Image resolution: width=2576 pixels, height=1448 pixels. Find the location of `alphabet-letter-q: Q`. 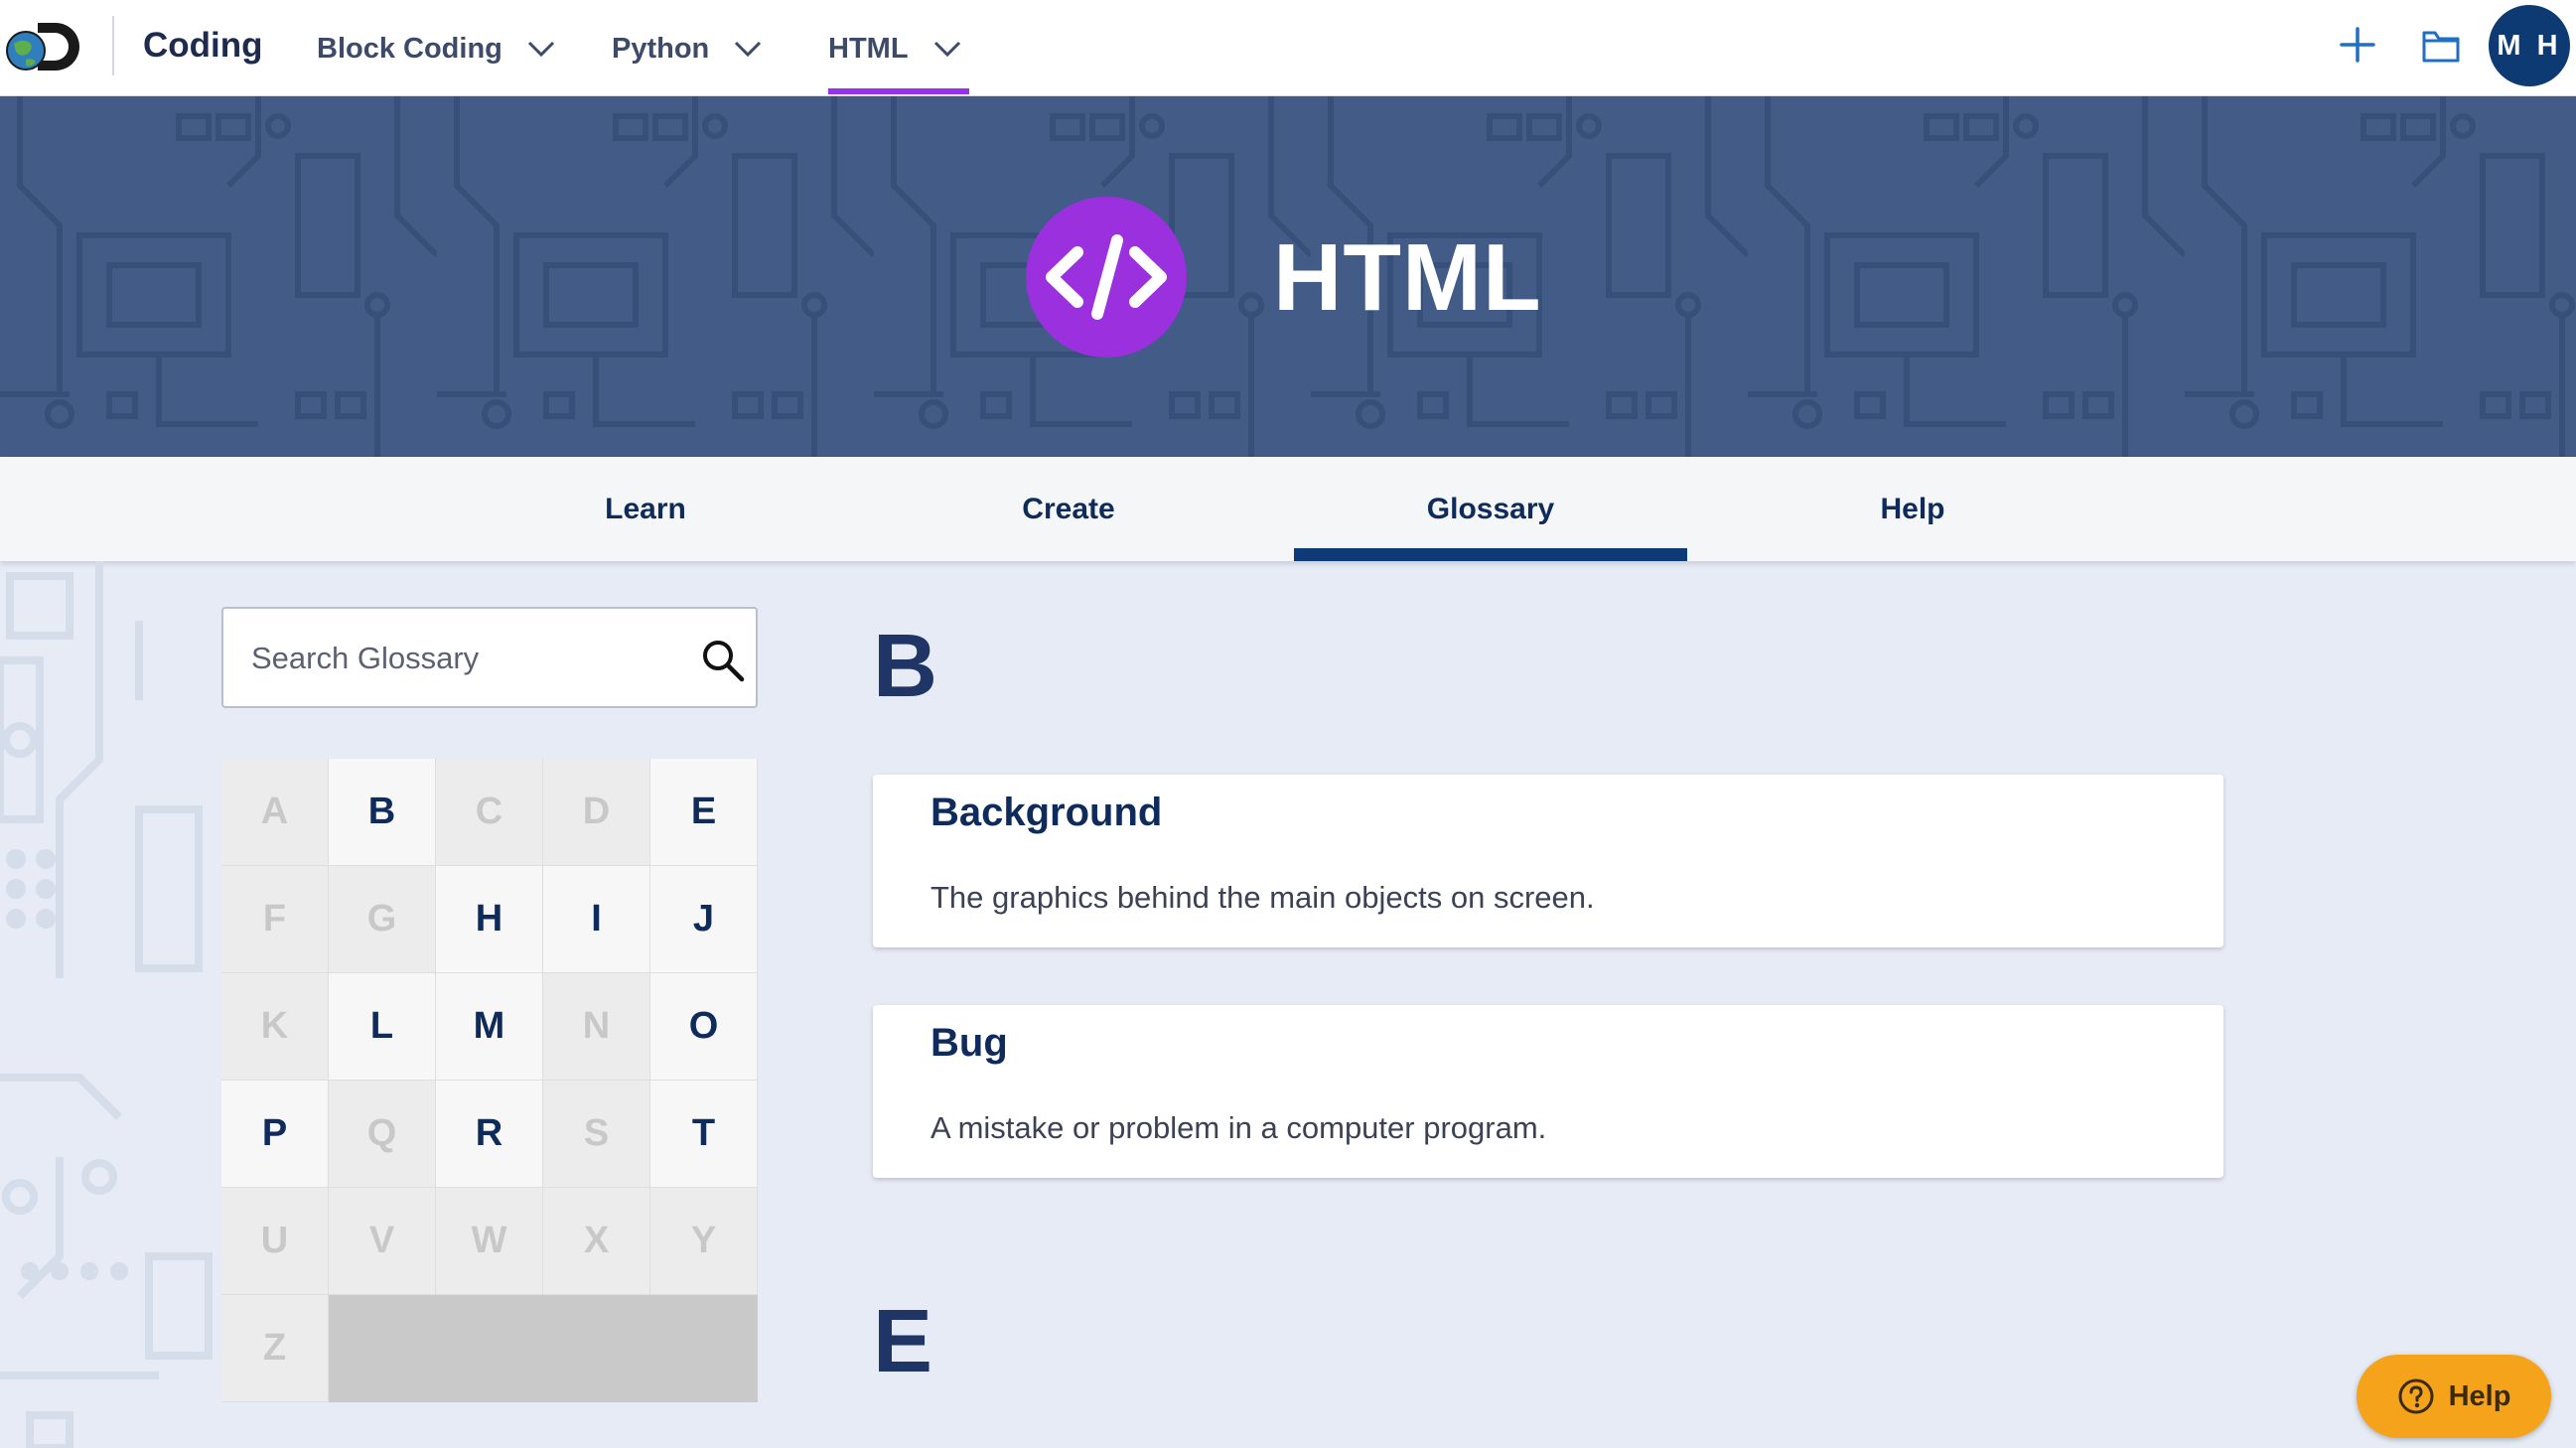

alphabet-letter-q: Q is located at coordinates (383, 1134).